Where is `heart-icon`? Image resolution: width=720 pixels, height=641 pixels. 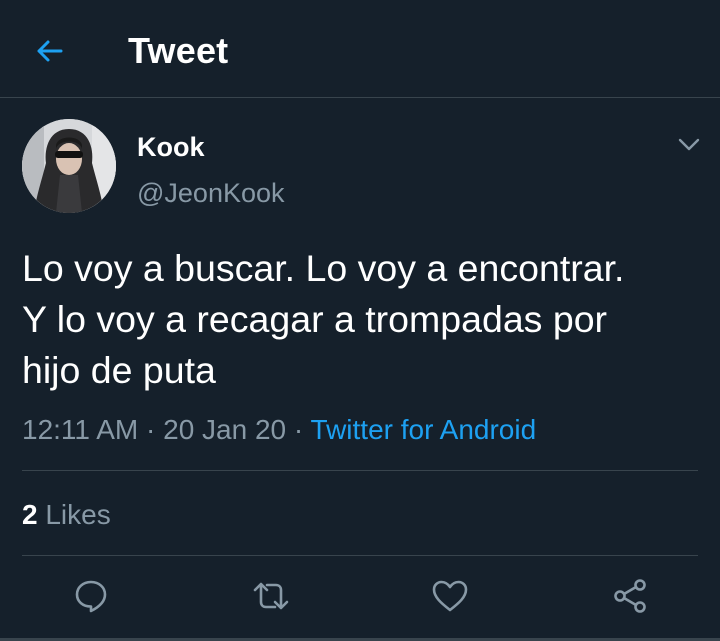
heart-icon is located at coordinates (450, 596).